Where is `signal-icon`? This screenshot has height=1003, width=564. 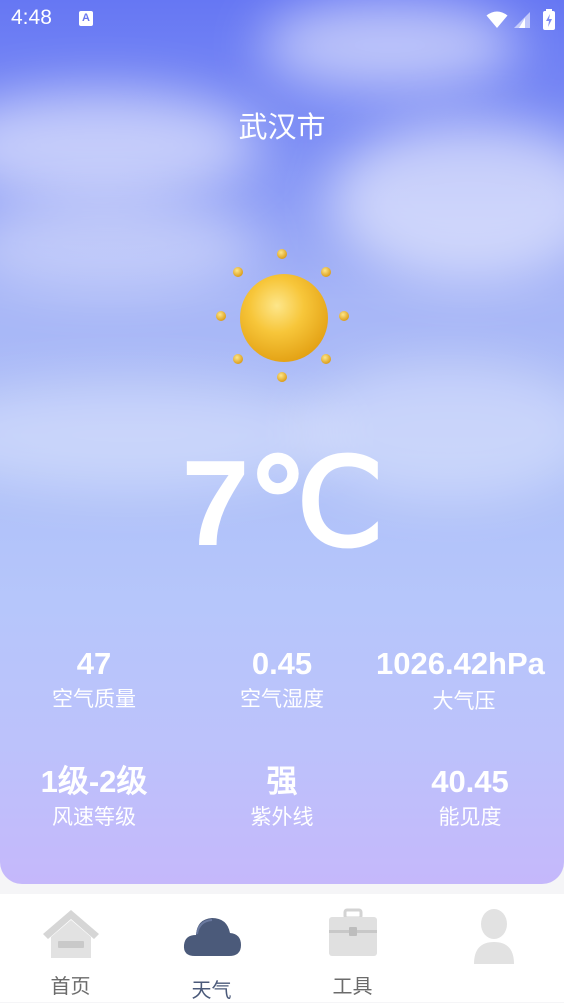
signal-icon is located at coordinates (521, 20).